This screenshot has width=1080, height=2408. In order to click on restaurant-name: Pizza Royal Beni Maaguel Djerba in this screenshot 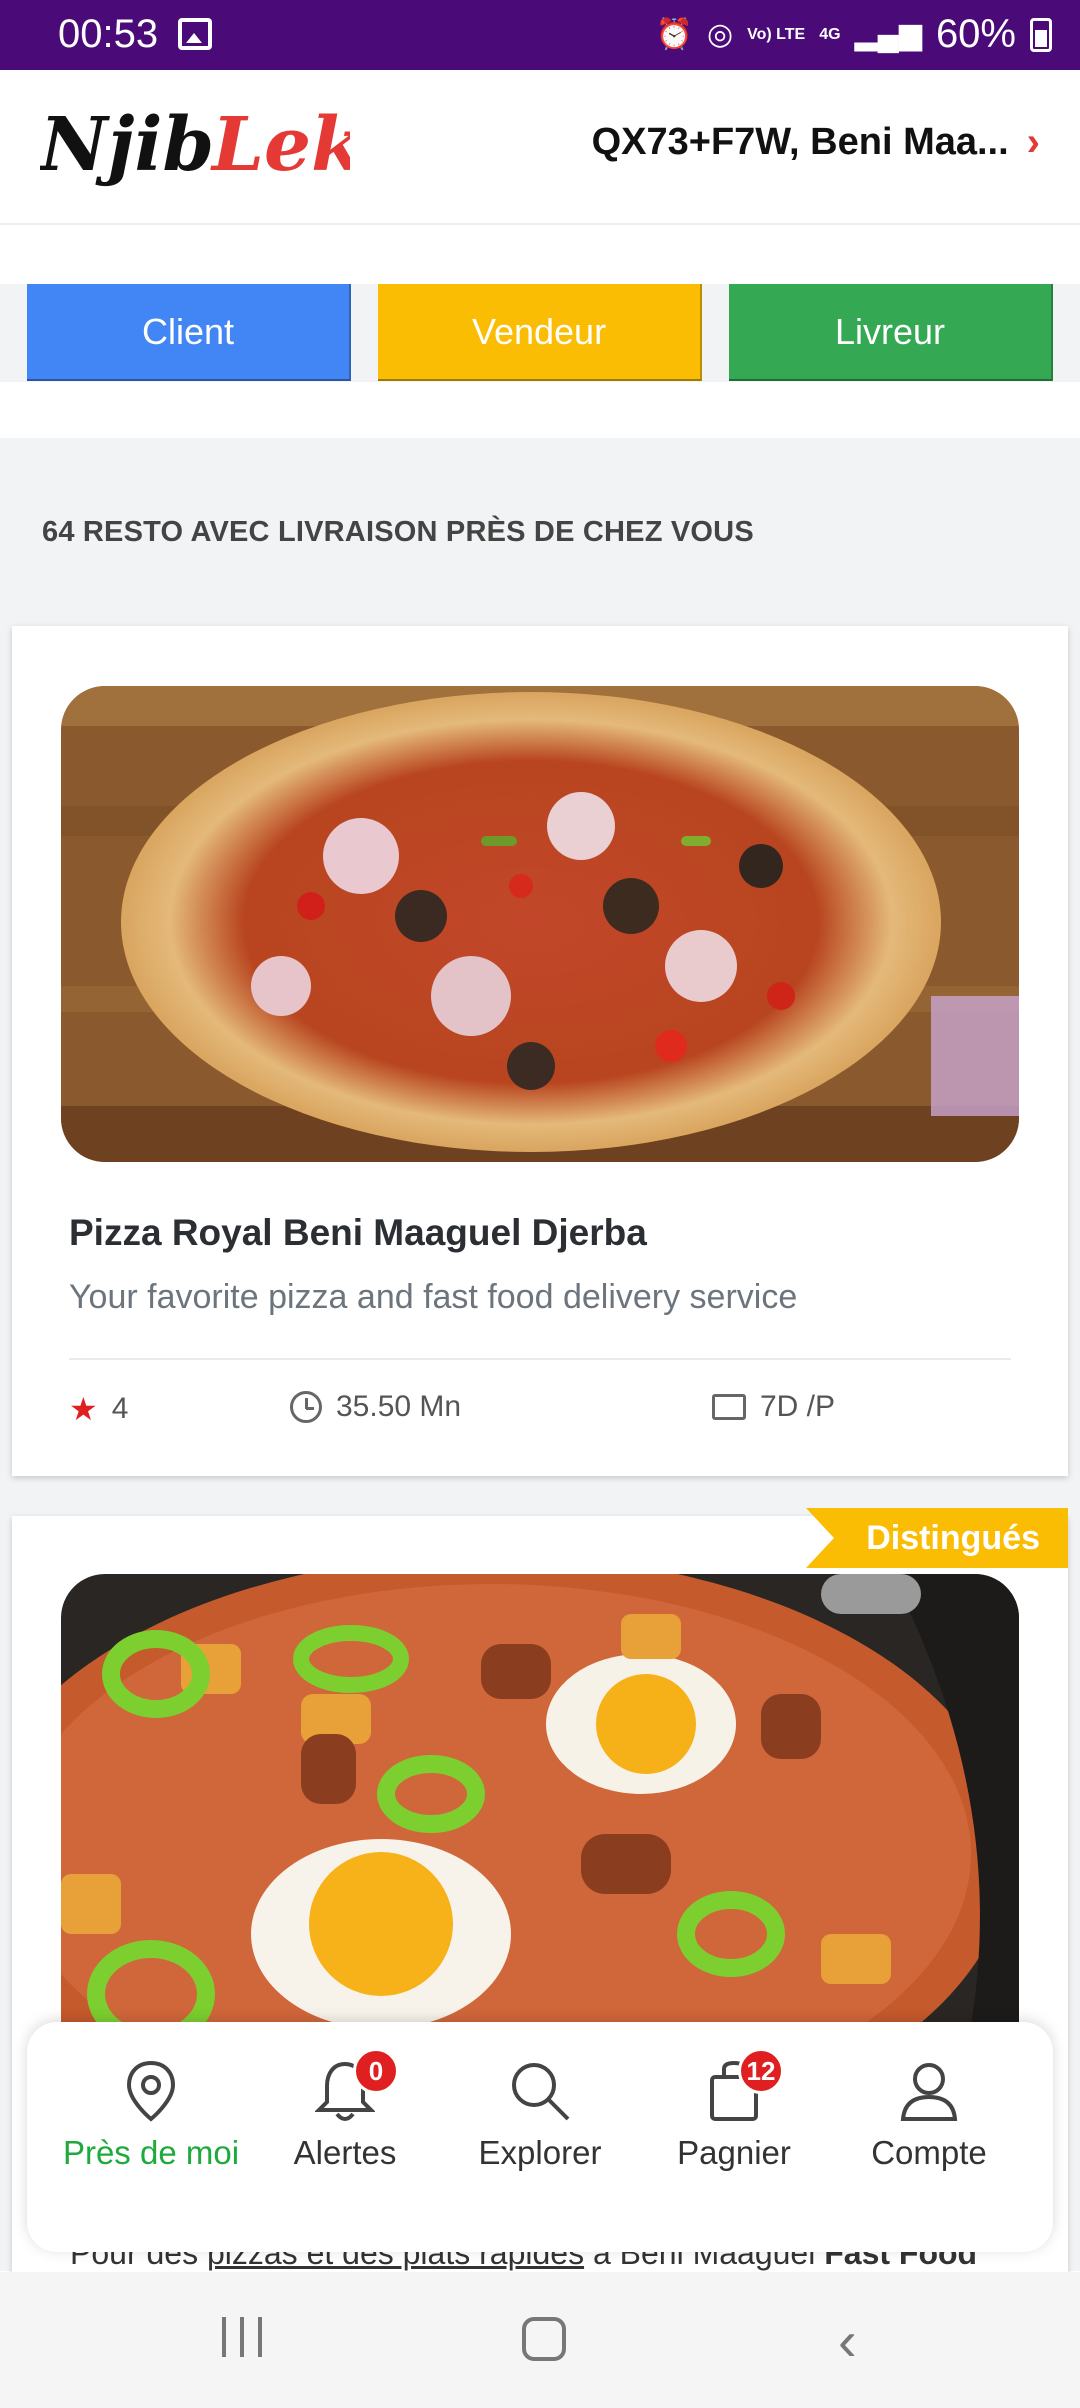, I will do `click(358, 1233)`.